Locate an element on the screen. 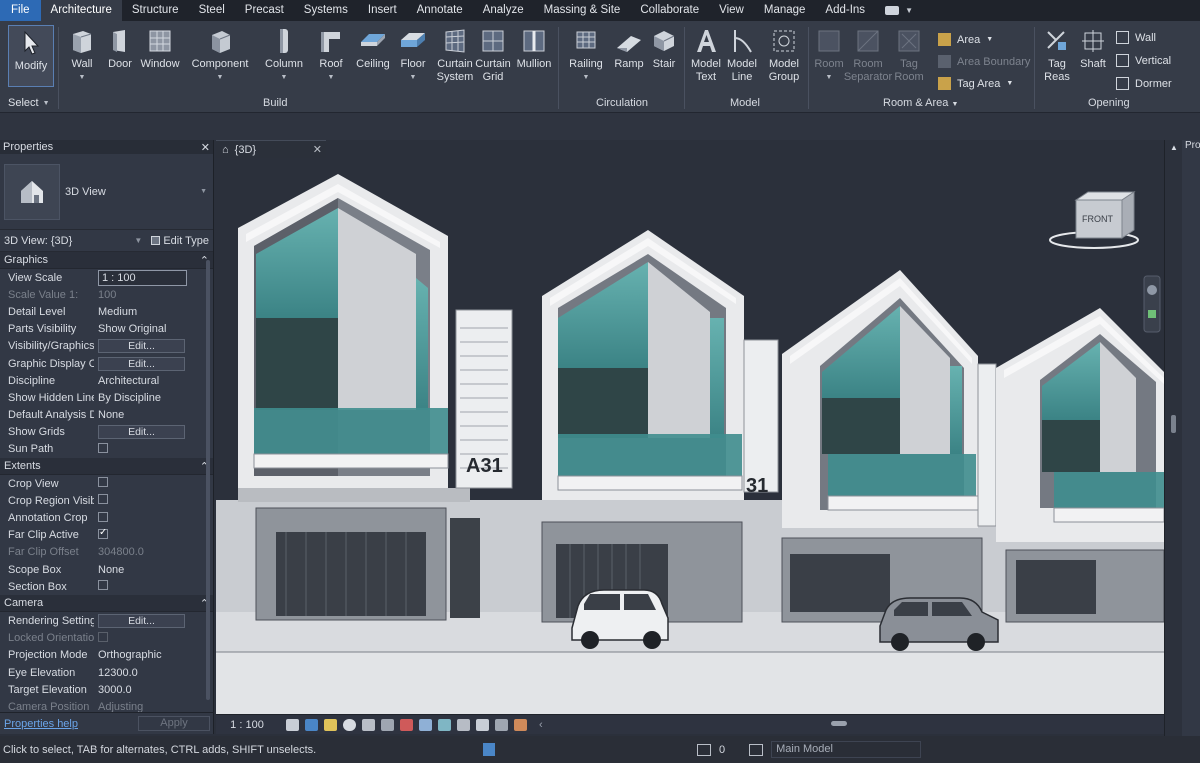 This screenshot has height=763, width=1200. steering-wheel-icon is located at coordinates (1152, 290).